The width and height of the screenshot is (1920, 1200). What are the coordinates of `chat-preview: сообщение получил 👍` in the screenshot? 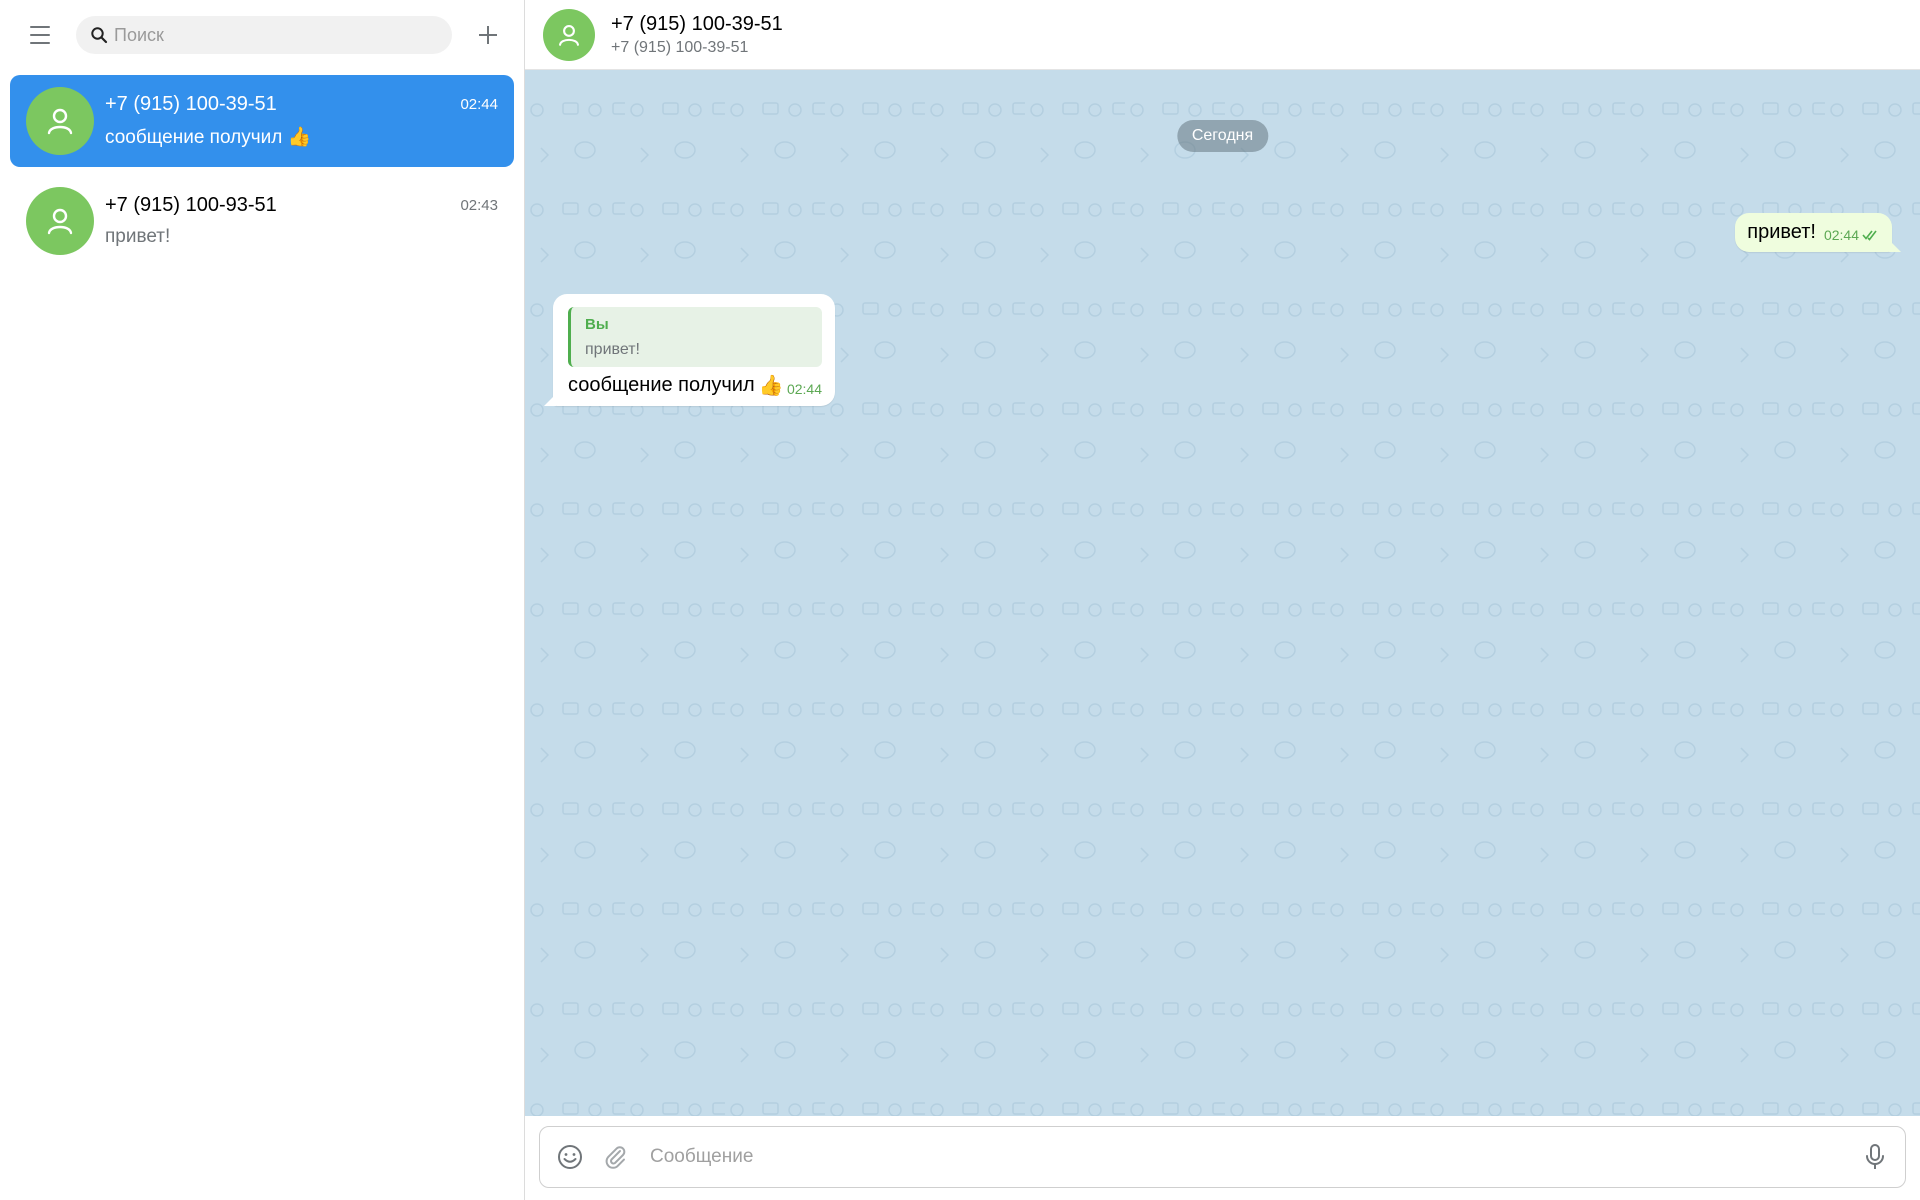 It's located at (301, 137).